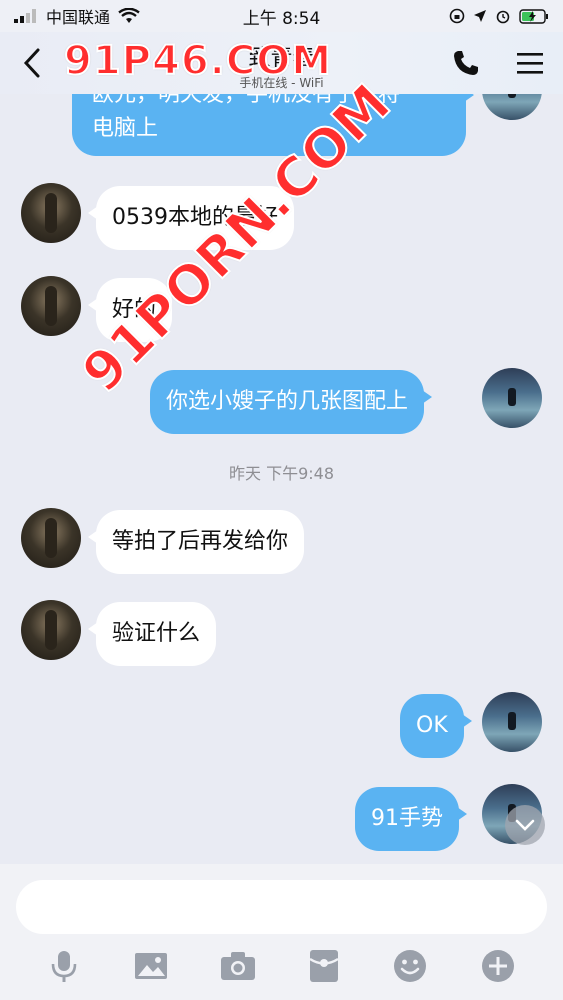  I want to click on location-icon, so click(480, 16).